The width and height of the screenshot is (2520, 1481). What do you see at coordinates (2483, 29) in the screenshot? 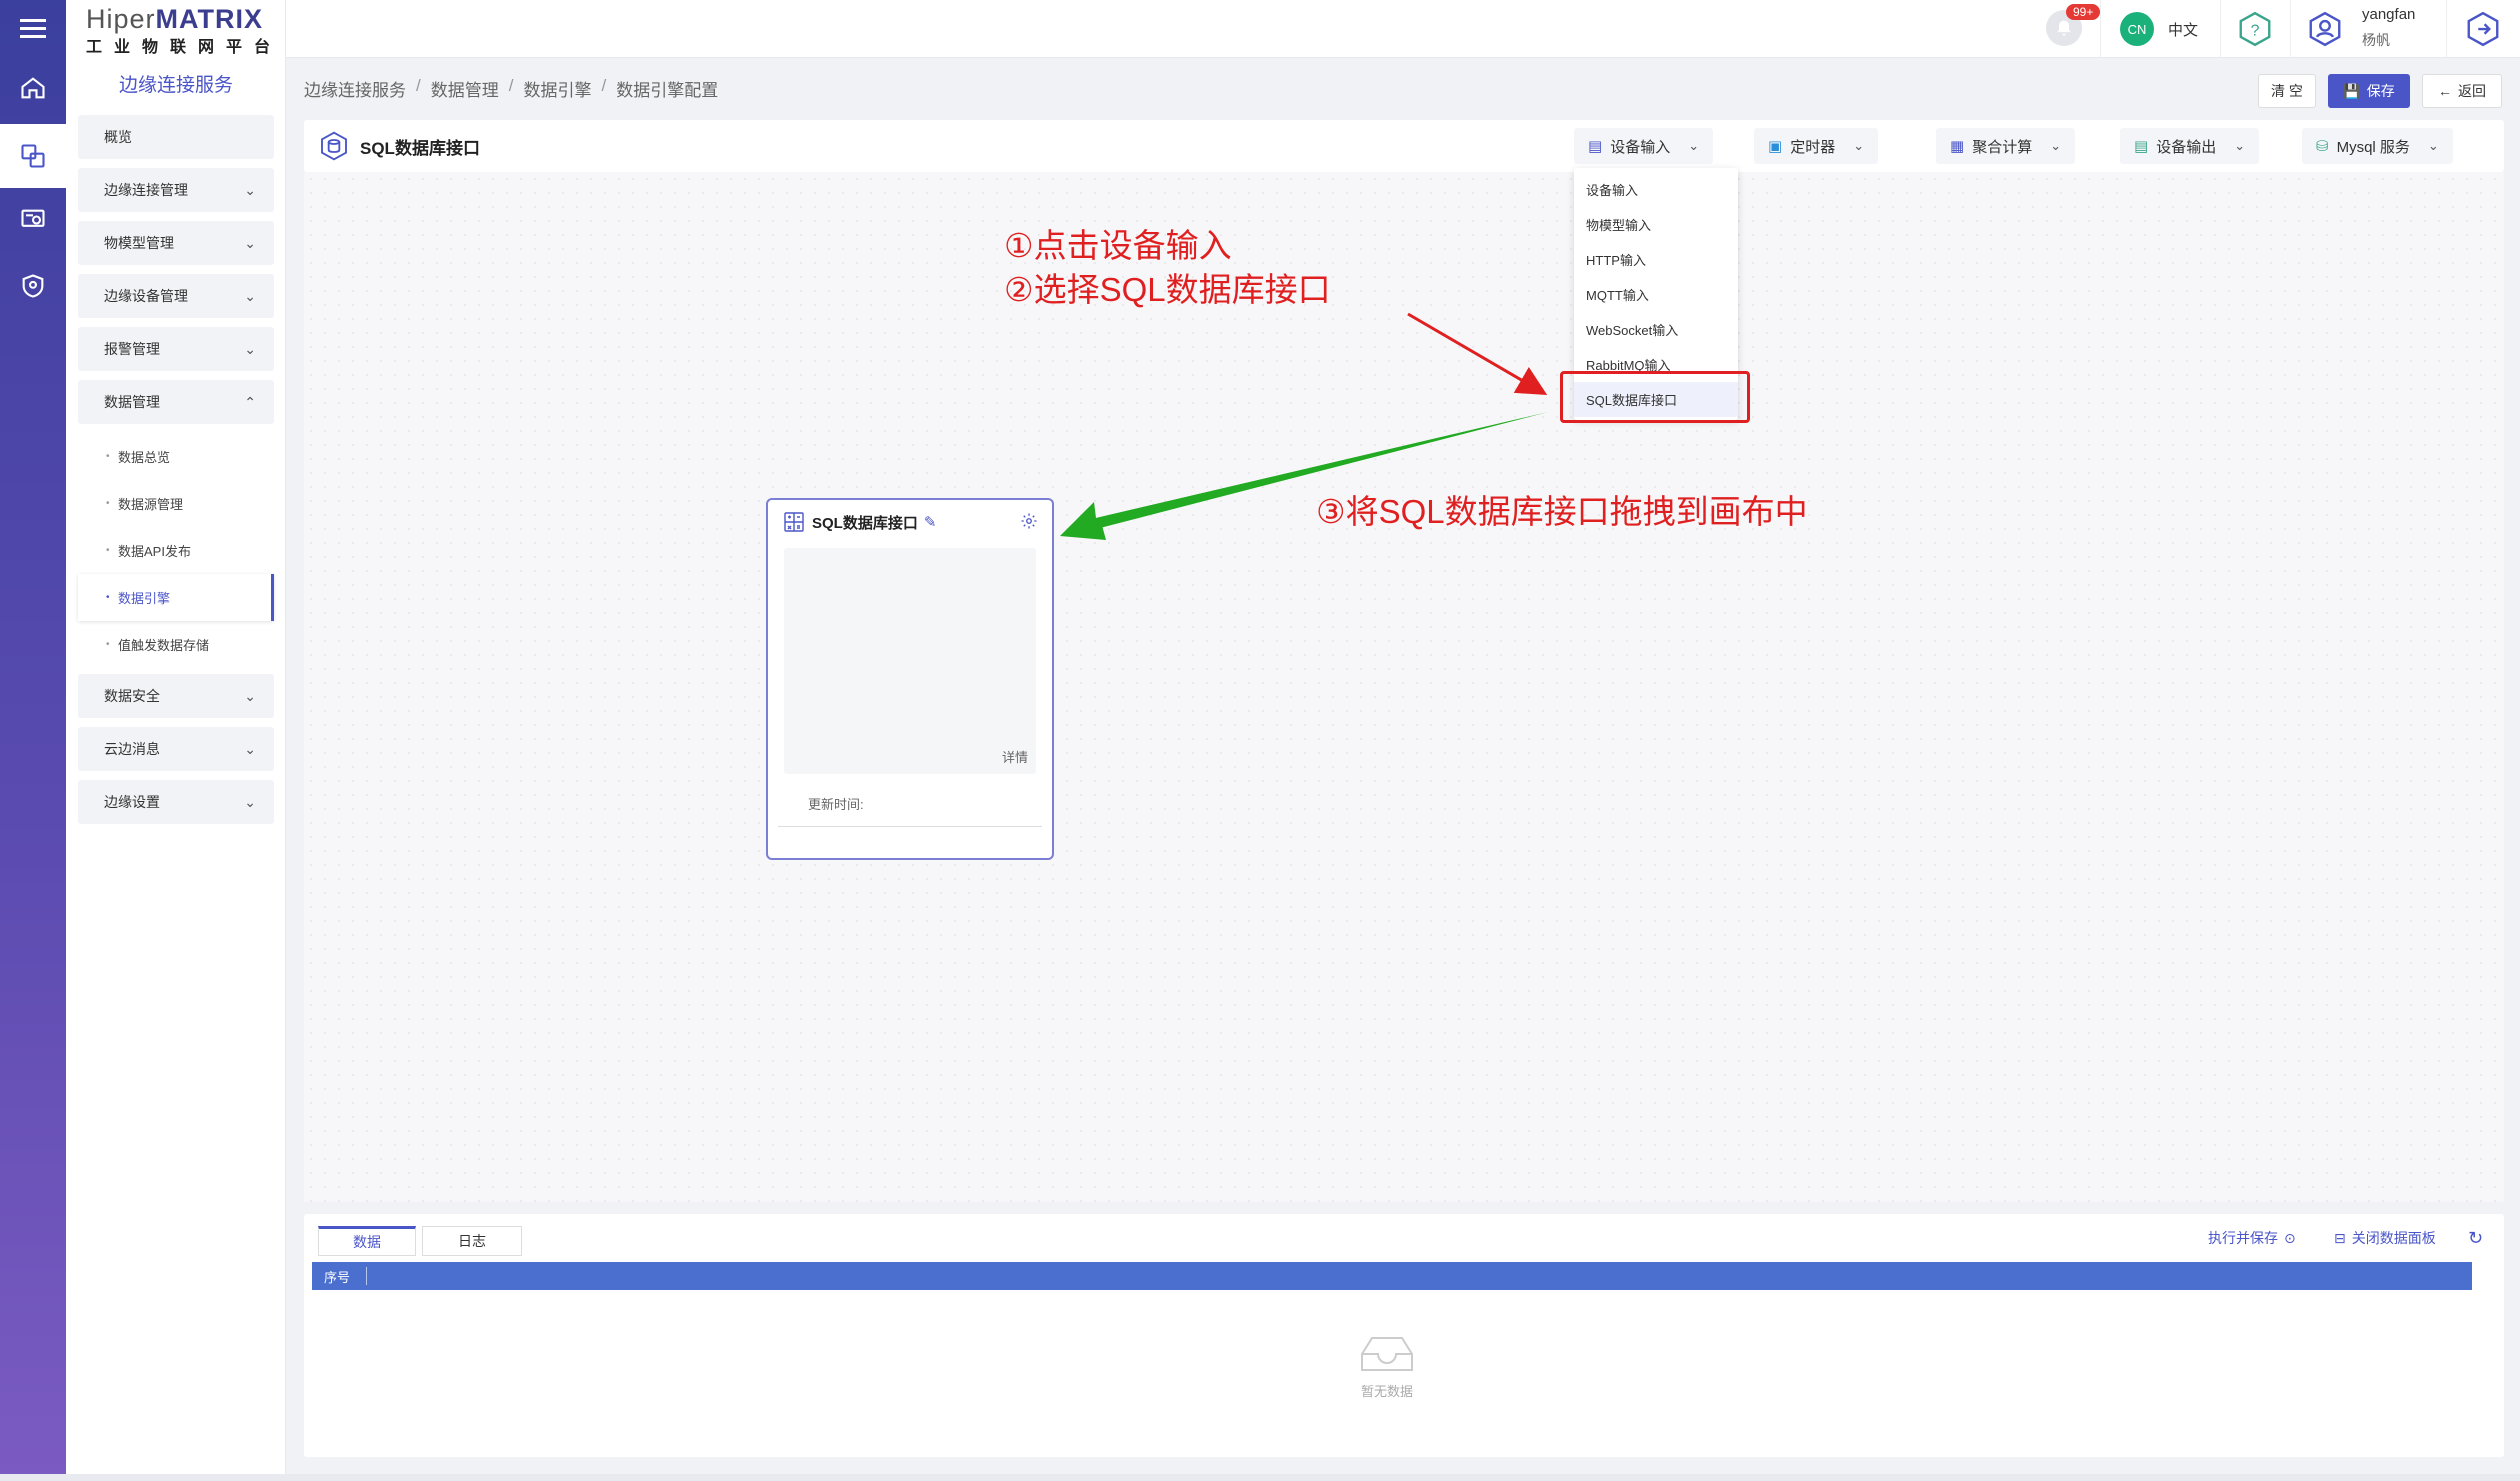
I see `logout-icon` at bounding box center [2483, 29].